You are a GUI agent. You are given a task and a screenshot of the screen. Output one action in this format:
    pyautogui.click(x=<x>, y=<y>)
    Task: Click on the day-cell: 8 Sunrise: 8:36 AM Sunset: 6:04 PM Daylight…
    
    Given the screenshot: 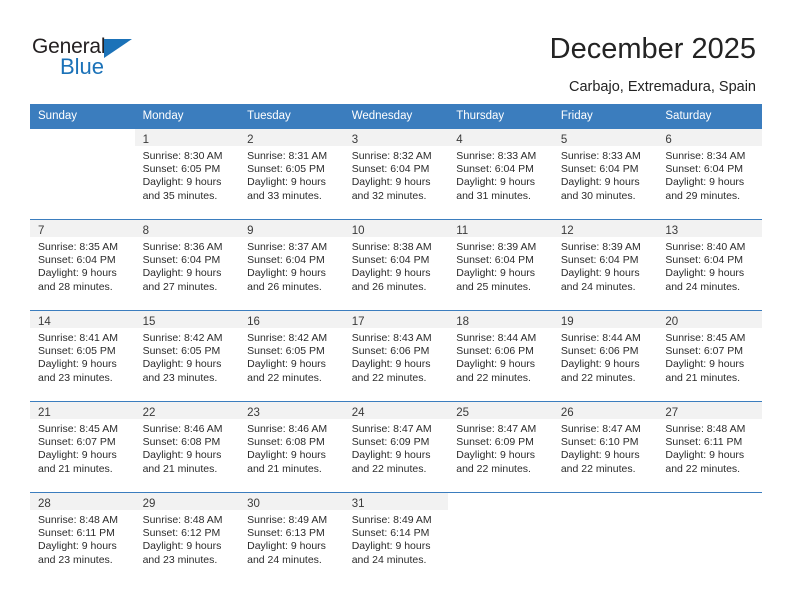 What is the action you would take?
    pyautogui.click(x=187, y=265)
    